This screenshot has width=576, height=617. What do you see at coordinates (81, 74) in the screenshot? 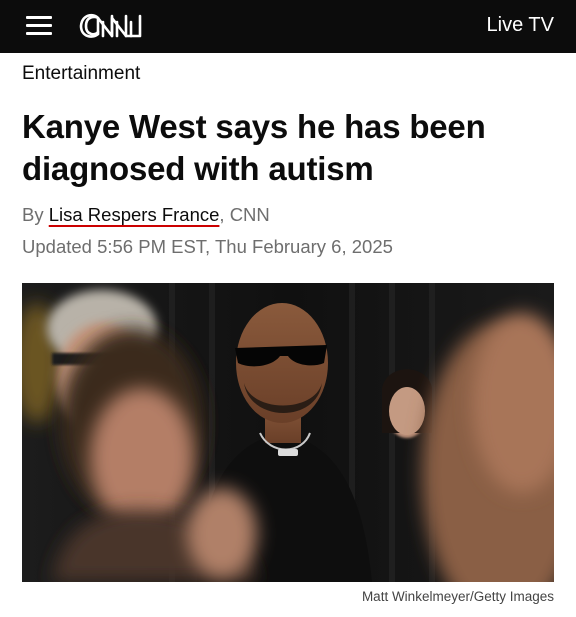
I see `section-label: Entertainment` at bounding box center [81, 74].